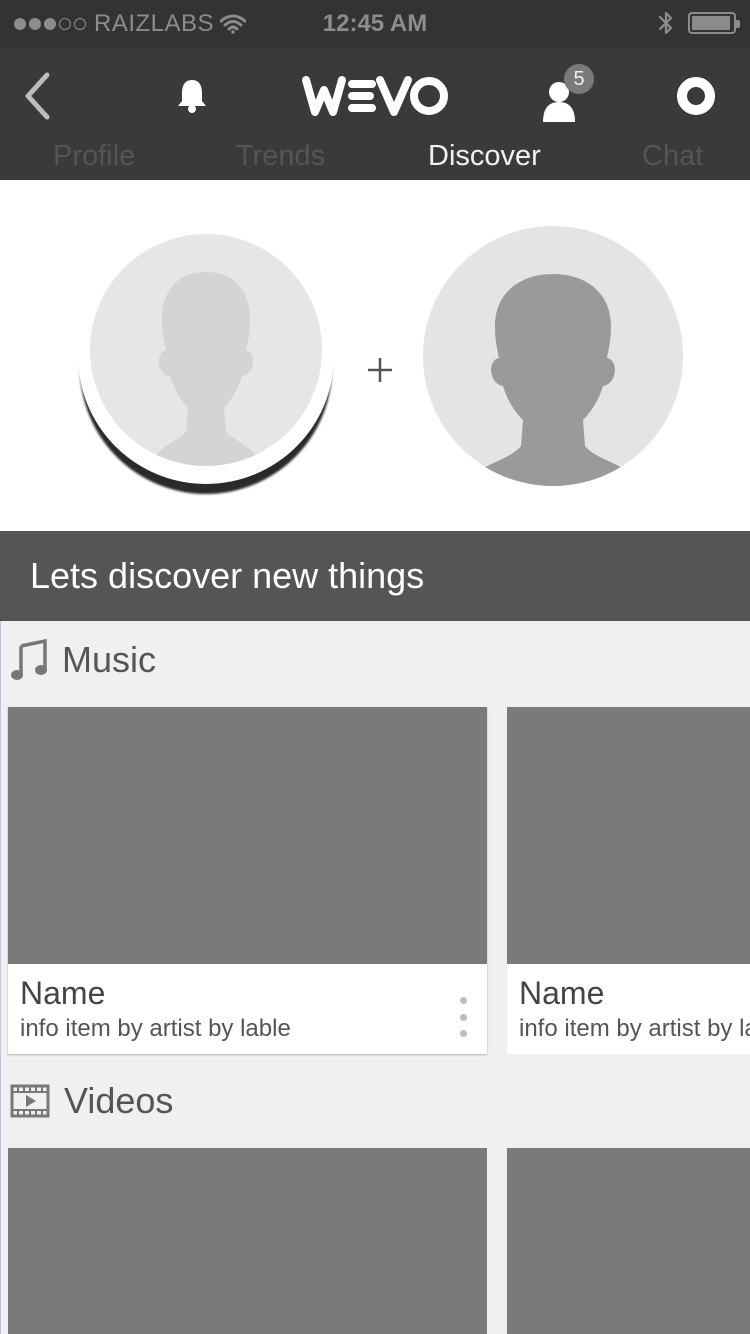 The width and height of the screenshot is (750, 1334). I want to click on record-button, so click(696, 96).